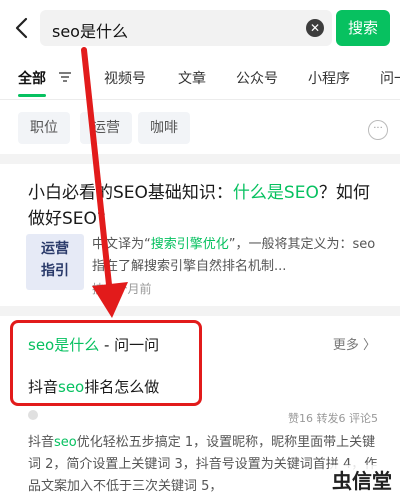 The image size is (400, 496). Describe the element at coordinates (362, 479) in the screenshot. I see `watermark-logo: 虫信堂` at that location.